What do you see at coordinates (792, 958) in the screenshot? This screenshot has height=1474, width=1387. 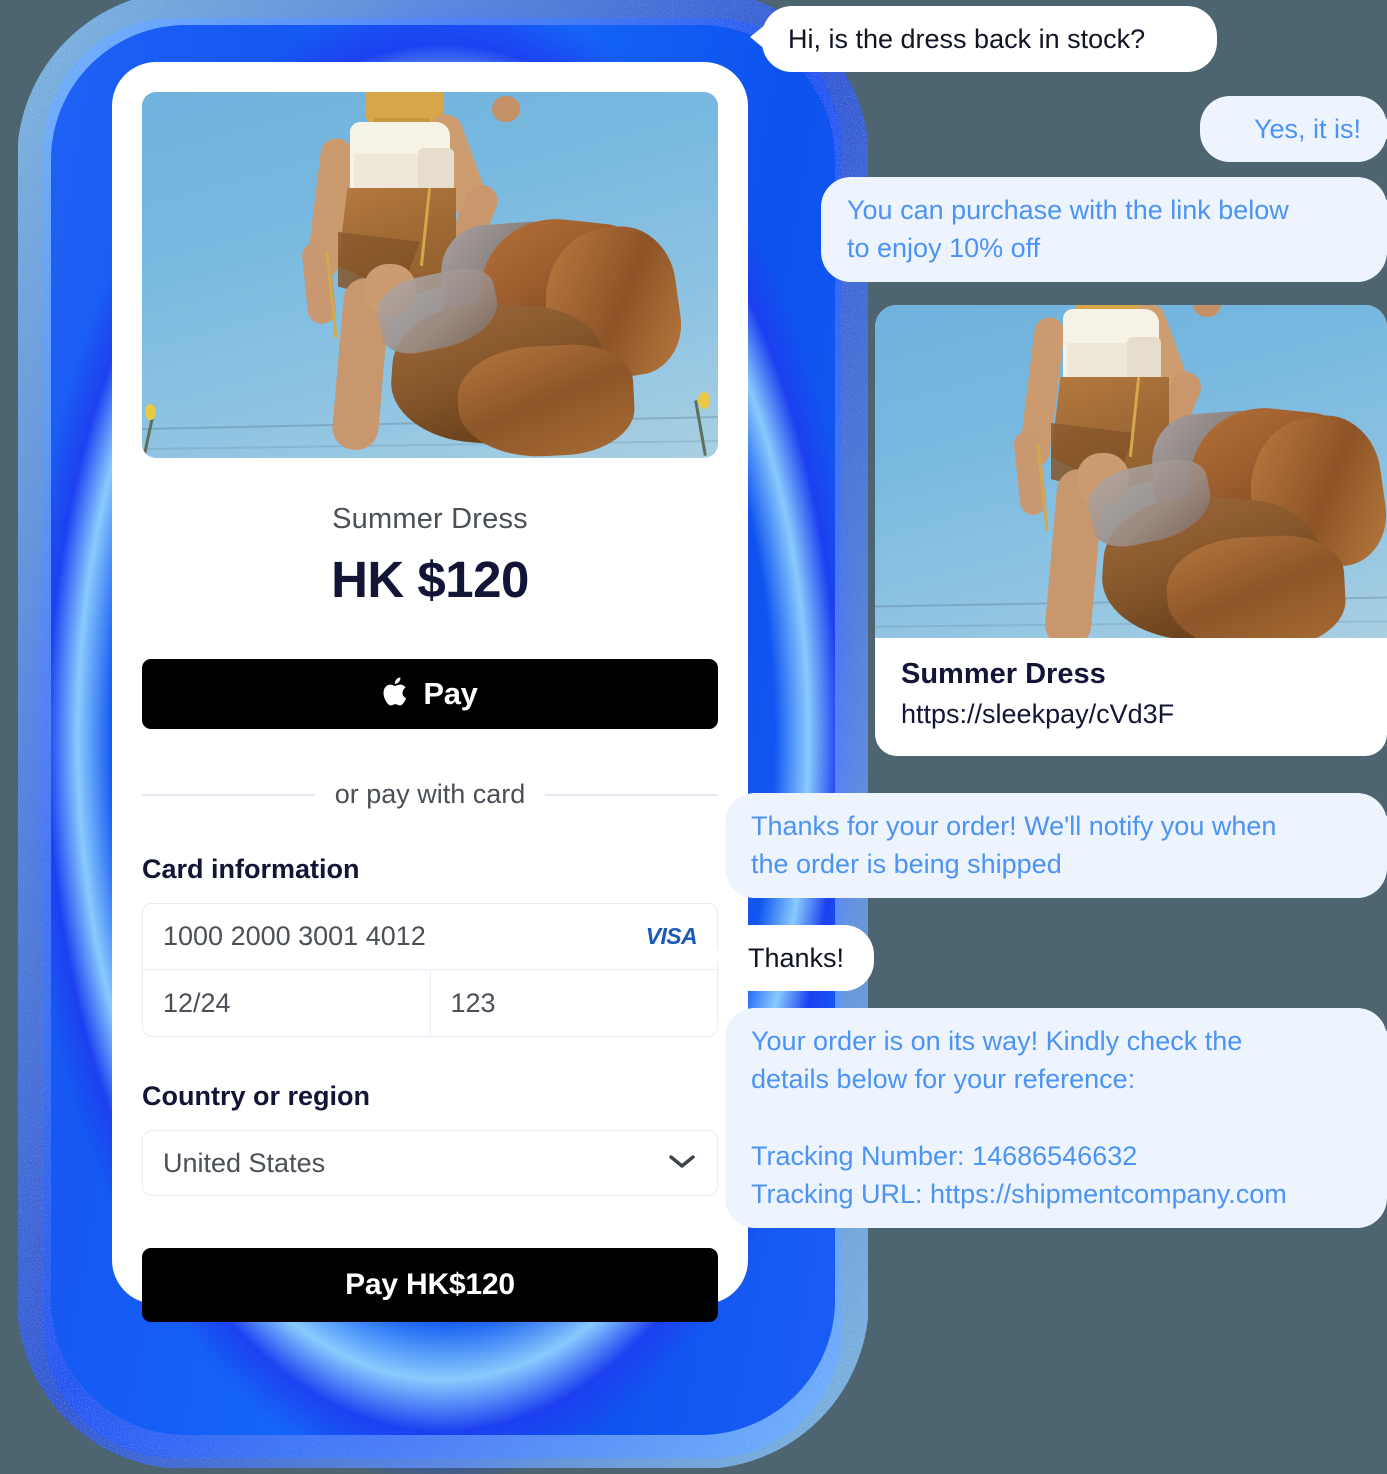 I see `chat-message-incoming-2: Thanks!` at bounding box center [792, 958].